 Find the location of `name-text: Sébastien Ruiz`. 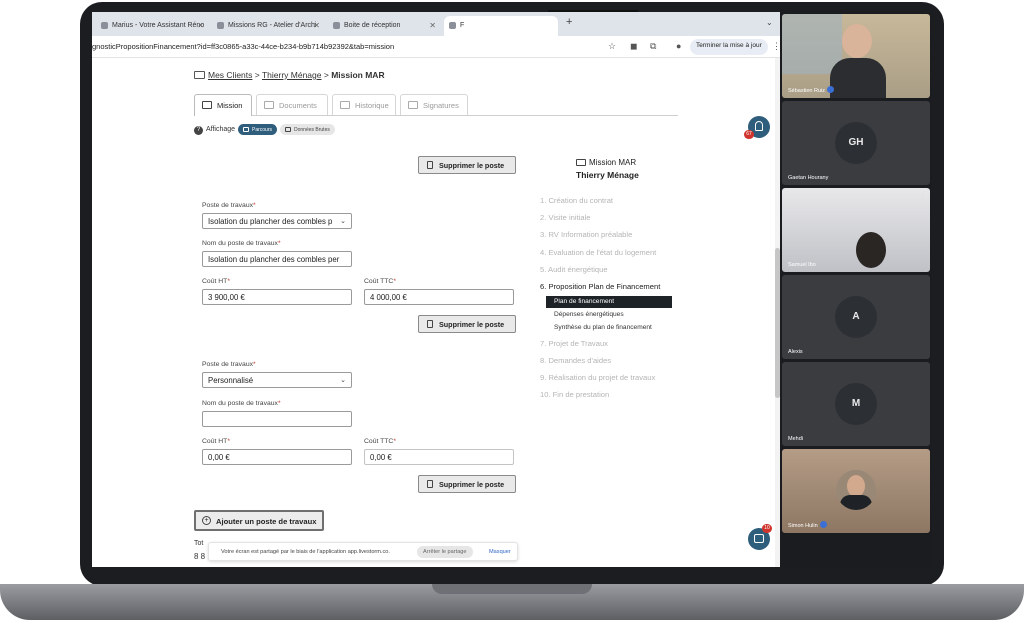

name-text: Sébastien Ruiz is located at coordinates (806, 91).